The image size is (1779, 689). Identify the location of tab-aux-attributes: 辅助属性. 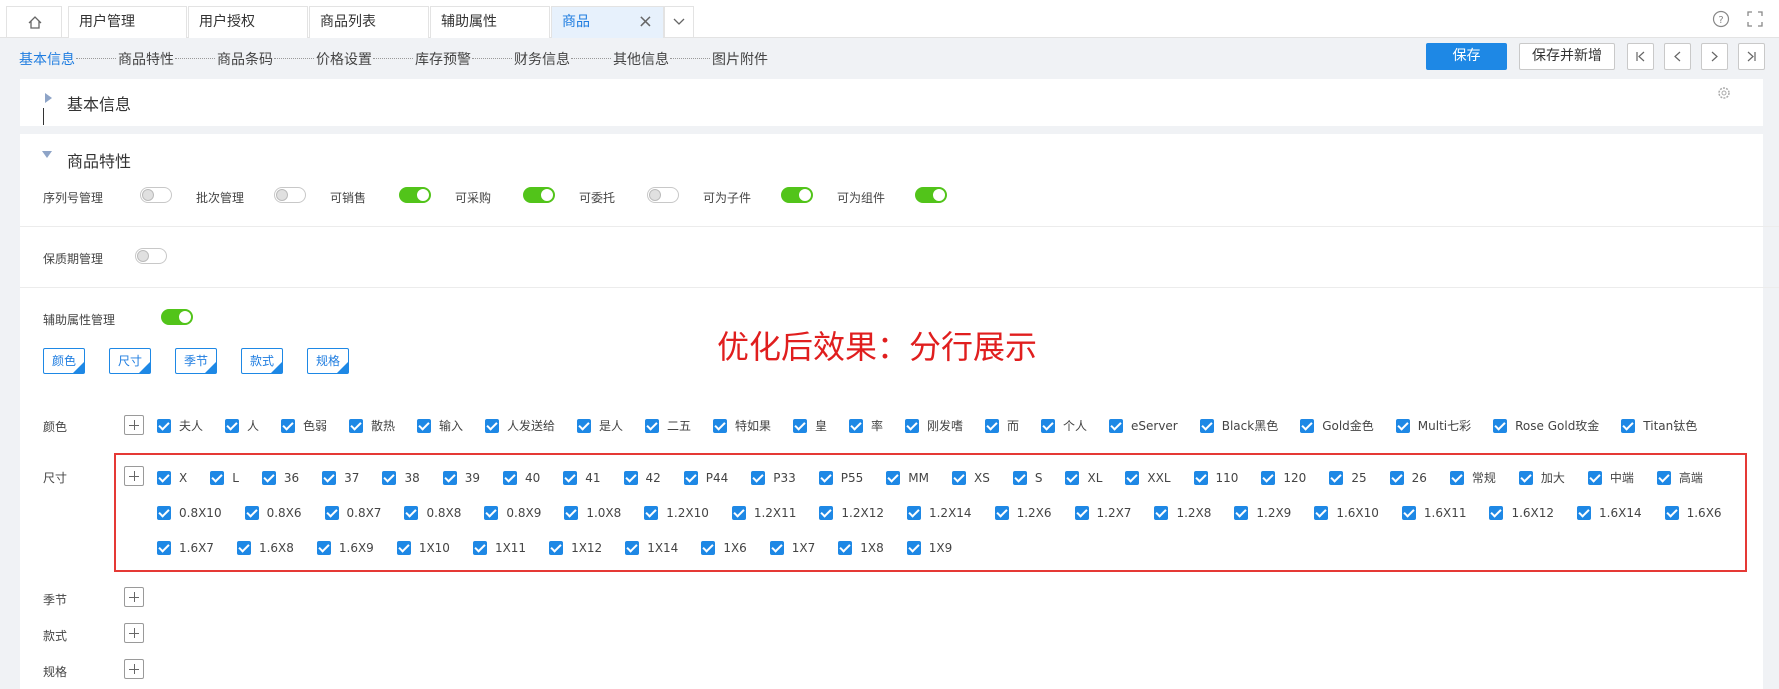
(490, 22).